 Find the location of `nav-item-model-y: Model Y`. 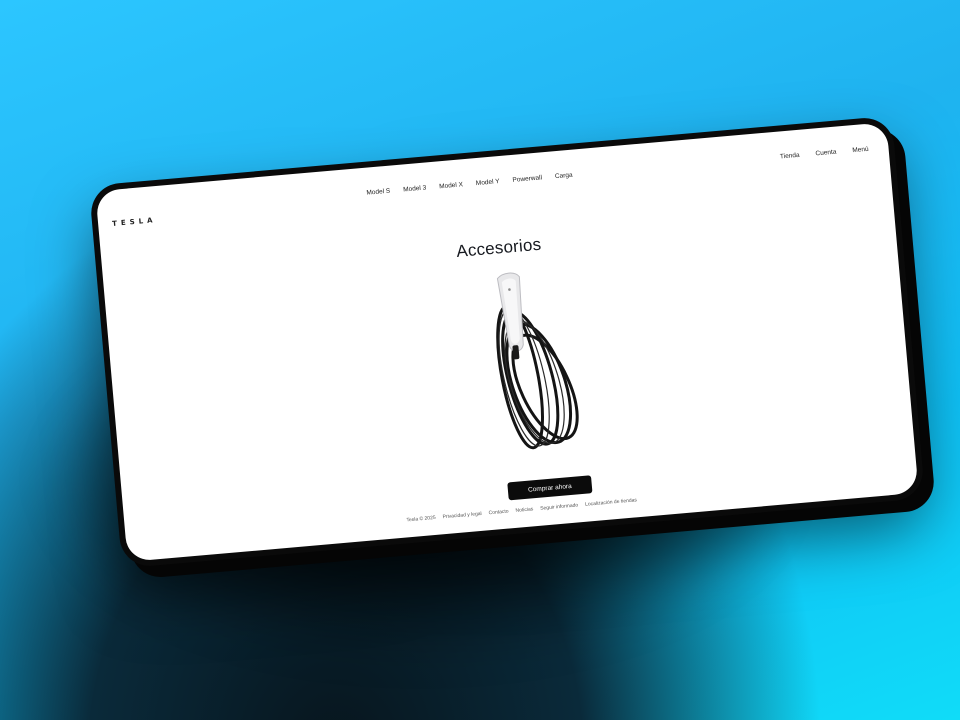

nav-item-model-y: Model Y is located at coordinates (488, 182).